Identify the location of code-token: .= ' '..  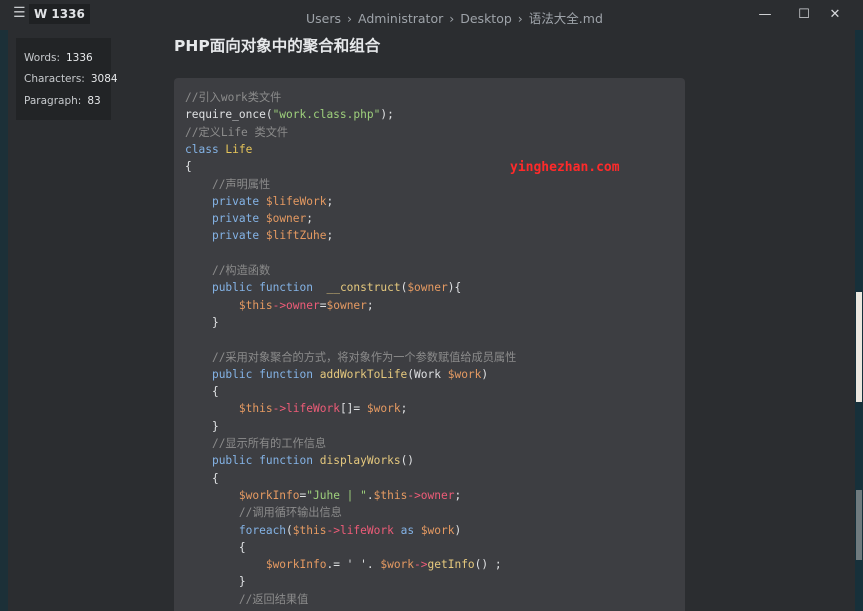
(353, 565).